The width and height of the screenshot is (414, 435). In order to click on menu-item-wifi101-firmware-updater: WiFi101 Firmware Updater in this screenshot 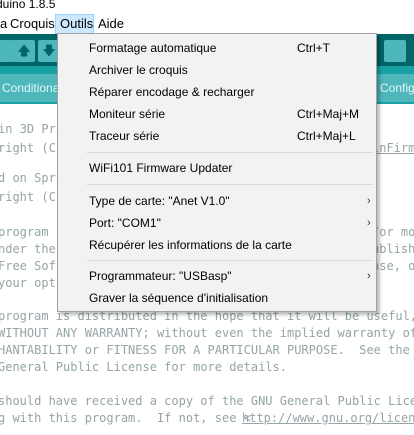, I will do `click(217, 168)`.